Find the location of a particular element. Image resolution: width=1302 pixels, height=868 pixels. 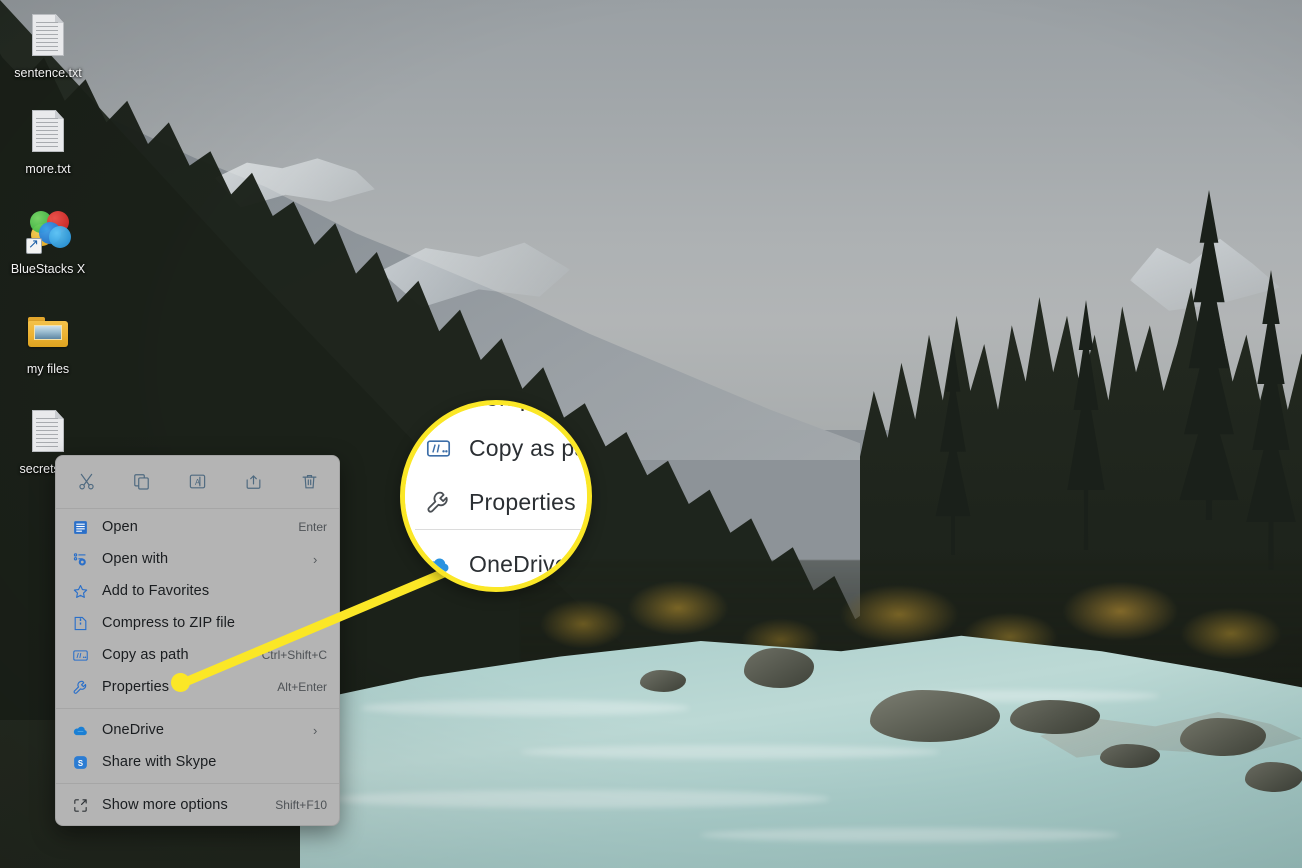

copy-button is located at coordinates (142, 481).